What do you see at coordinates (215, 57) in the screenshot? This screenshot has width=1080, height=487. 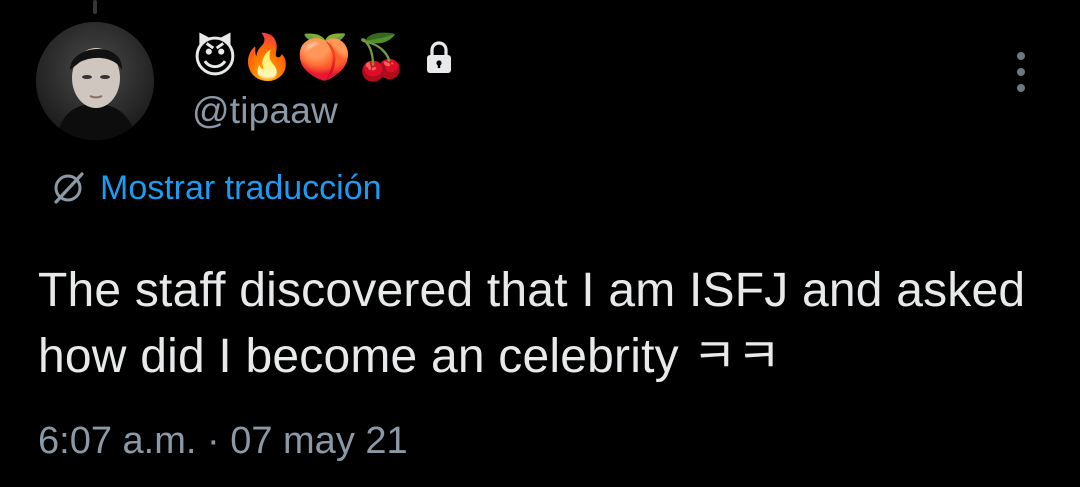 I see `smiling-devil-icon: 😈` at bounding box center [215, 57].